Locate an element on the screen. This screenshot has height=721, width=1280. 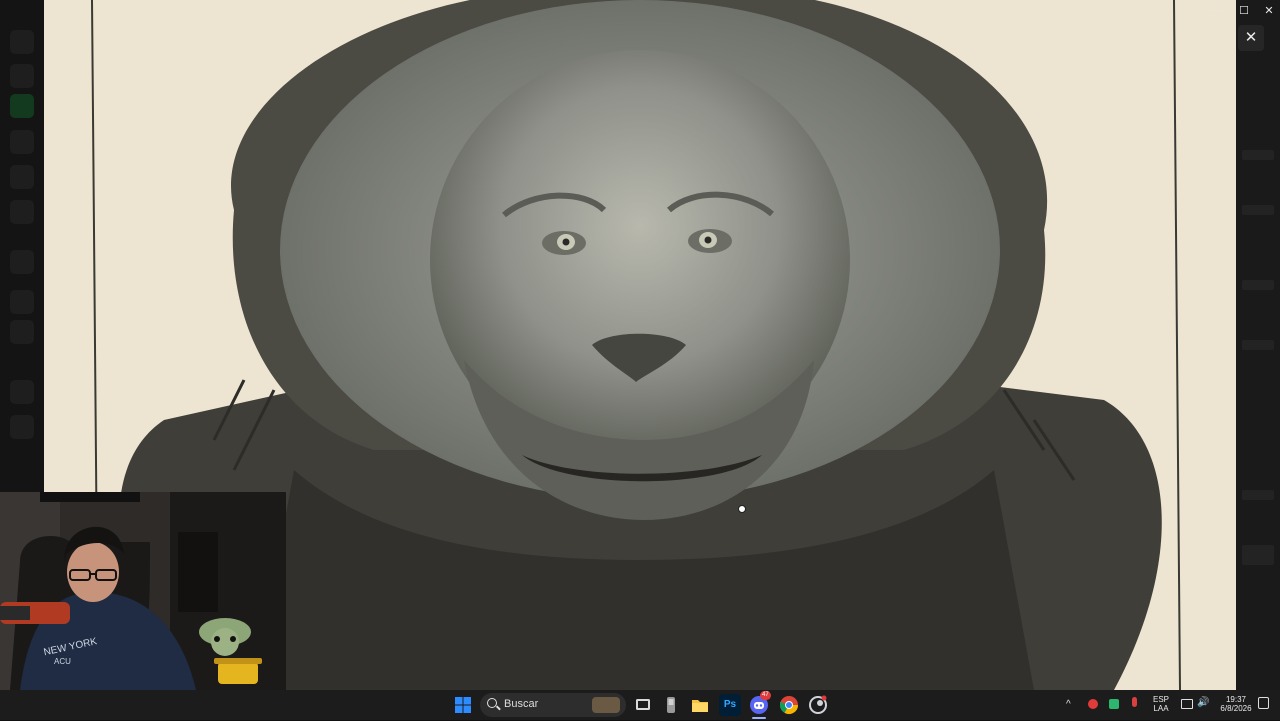
viewer-close-button: ✕ is located at coordinates (1251, 38).